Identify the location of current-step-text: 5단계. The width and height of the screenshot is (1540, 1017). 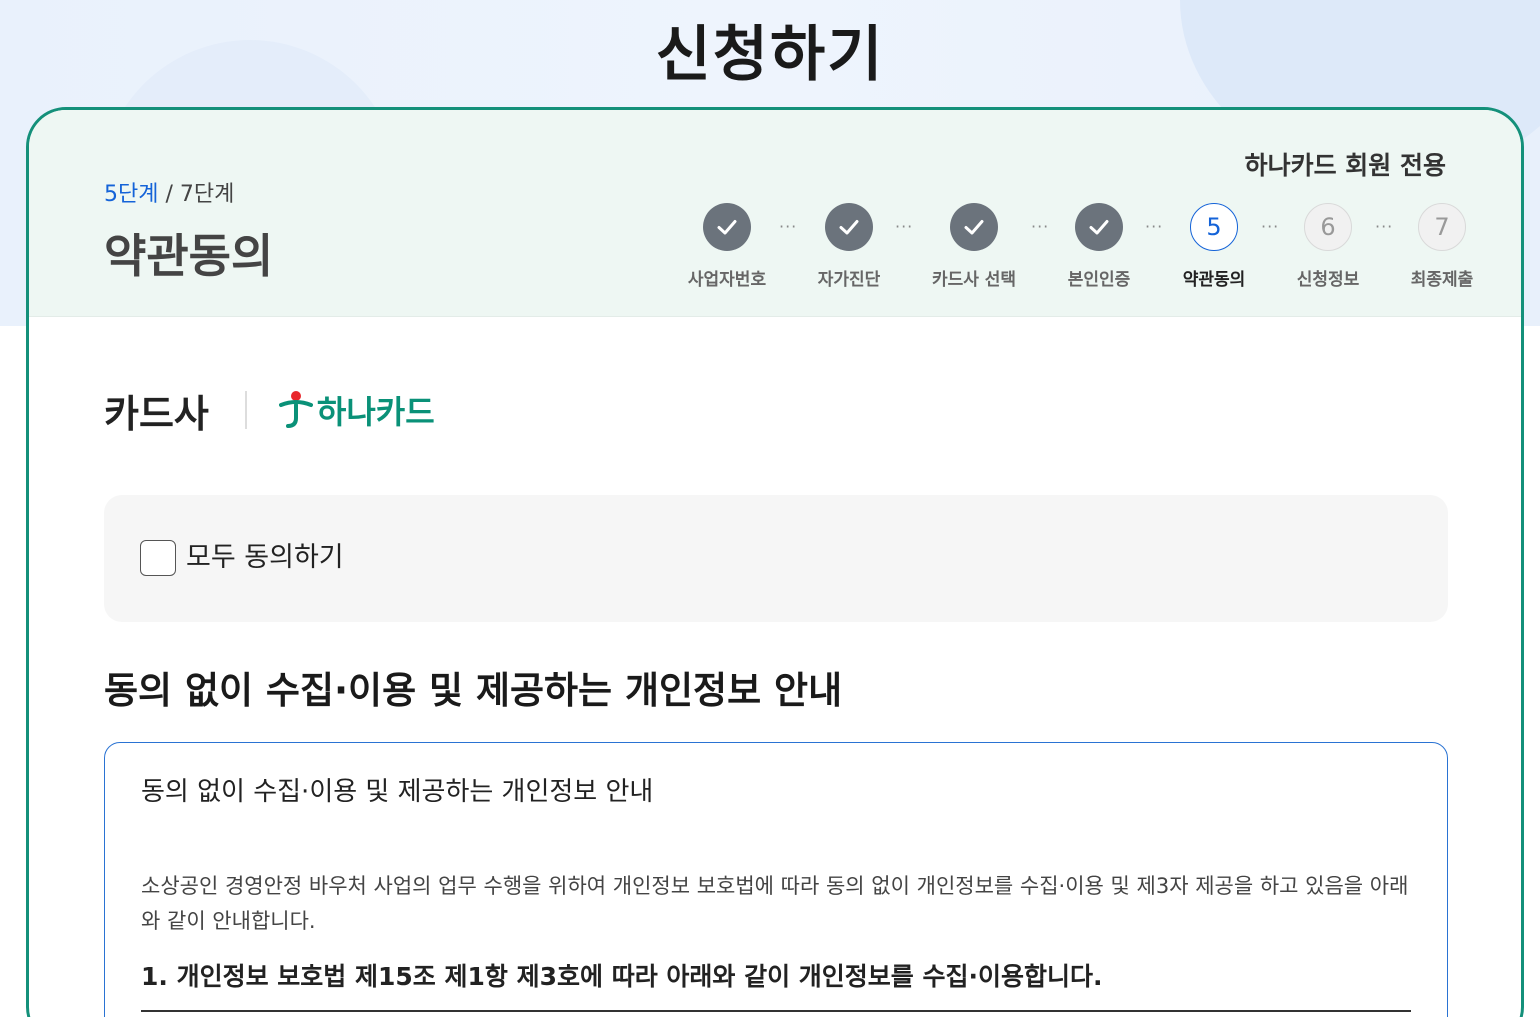
(131, 194).